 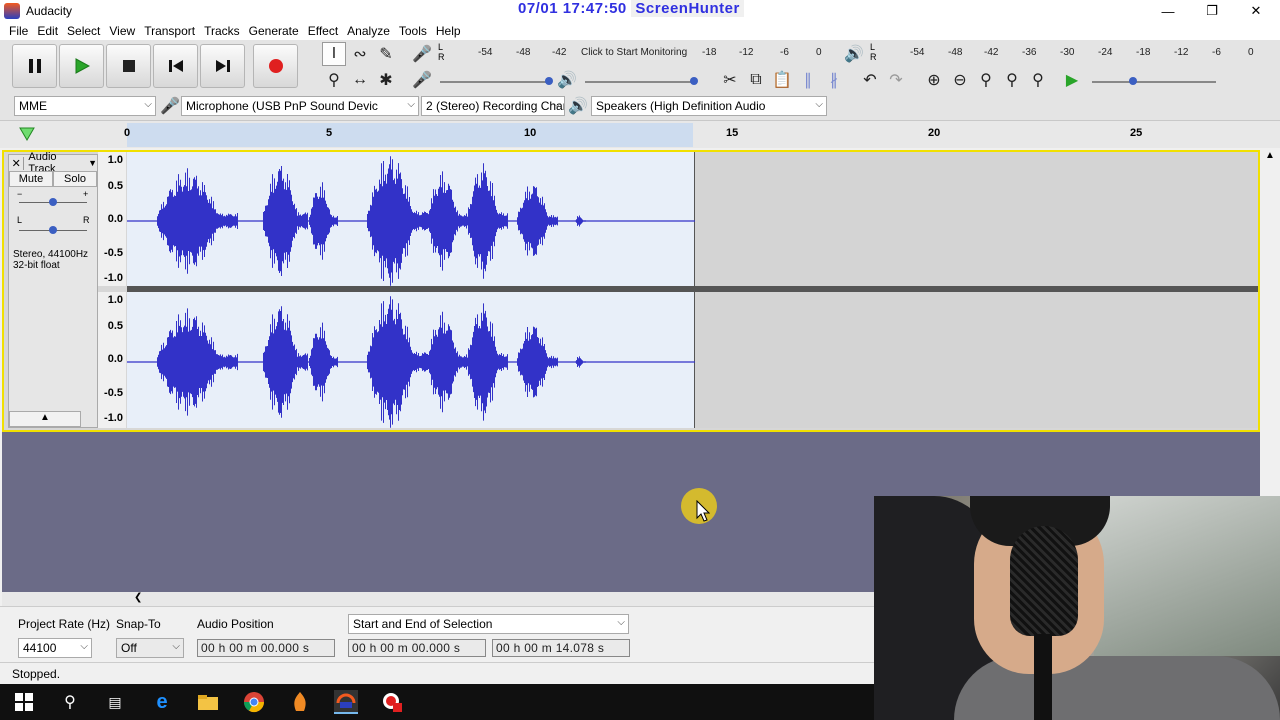 I want to click on play-speed-thumb, so click(x=1133, y=81).